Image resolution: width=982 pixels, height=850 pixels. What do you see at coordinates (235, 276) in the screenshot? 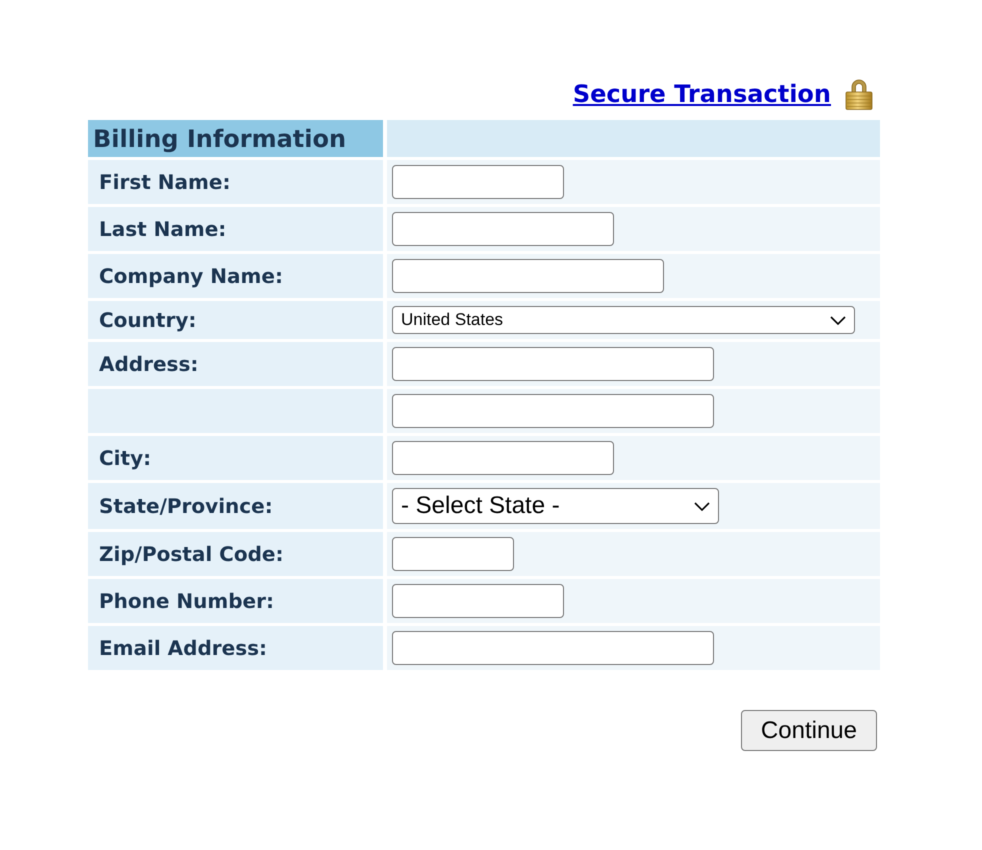
I see `field-label: Company Name:` at bounding box center [235, 276].